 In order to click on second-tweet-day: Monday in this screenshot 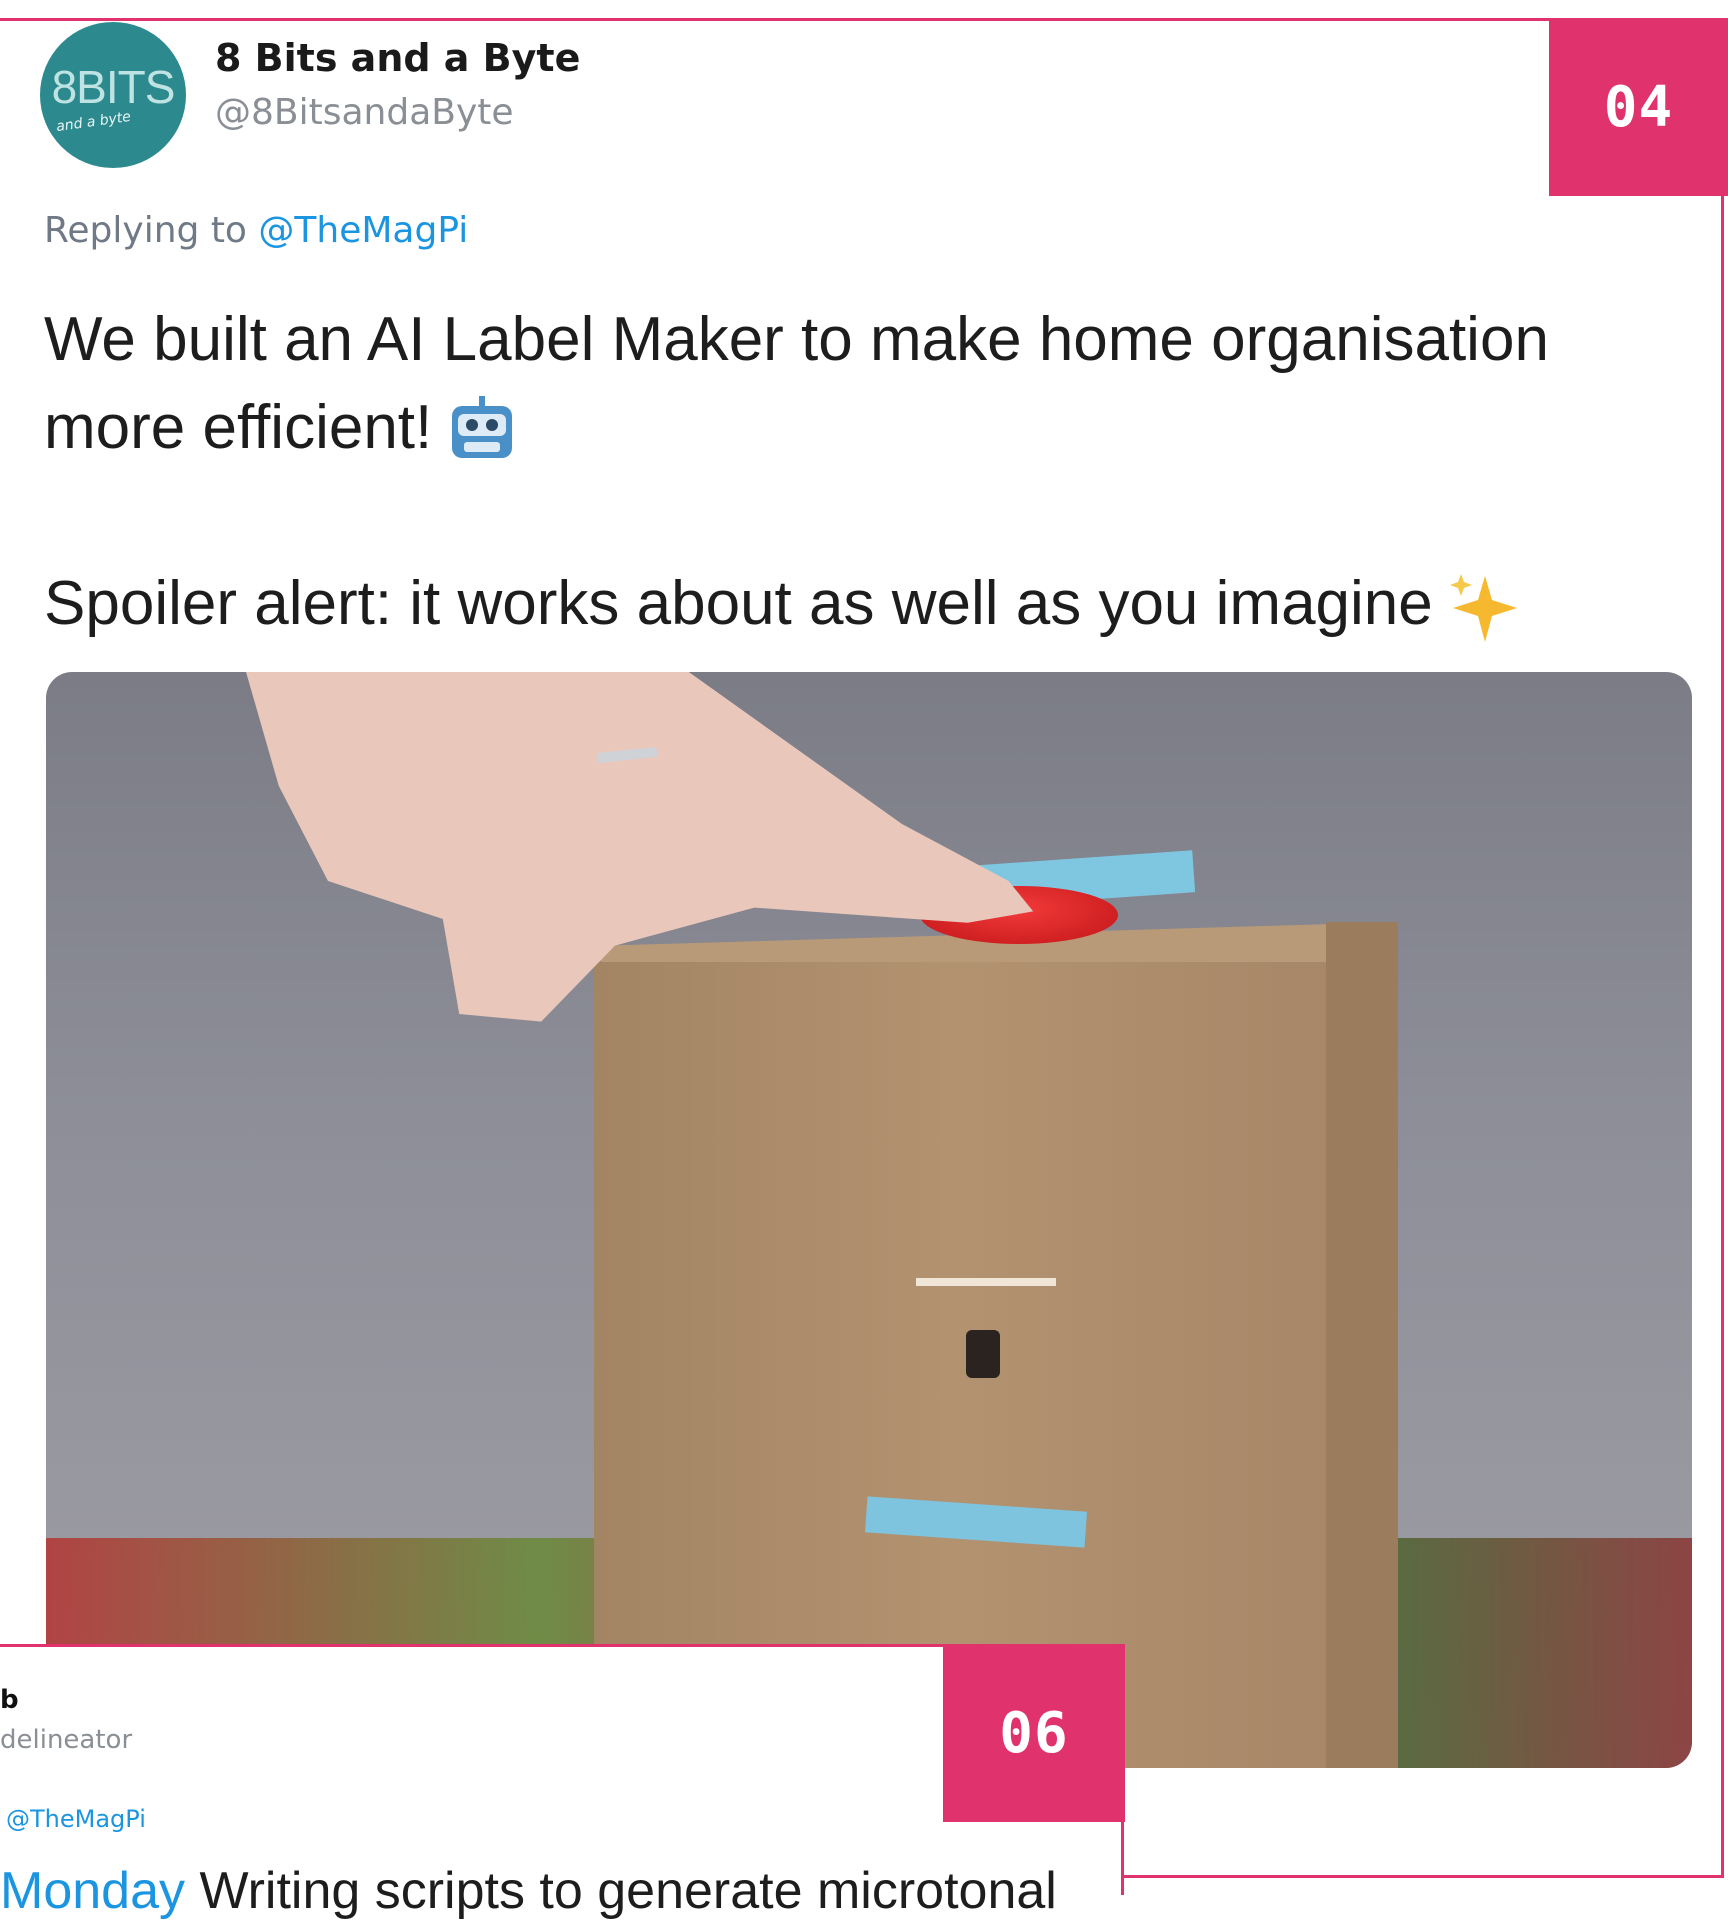, I will do `click(92, 1891)`.